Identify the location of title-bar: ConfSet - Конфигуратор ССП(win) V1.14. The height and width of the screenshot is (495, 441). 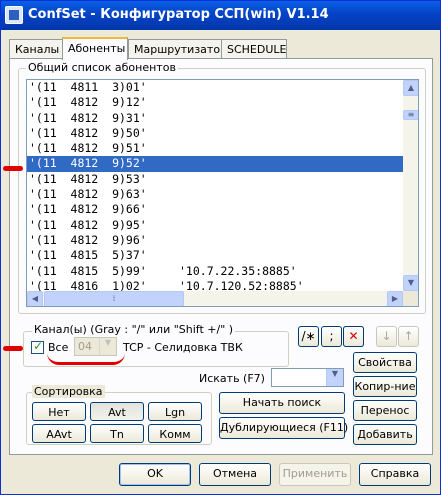
(220, 15).